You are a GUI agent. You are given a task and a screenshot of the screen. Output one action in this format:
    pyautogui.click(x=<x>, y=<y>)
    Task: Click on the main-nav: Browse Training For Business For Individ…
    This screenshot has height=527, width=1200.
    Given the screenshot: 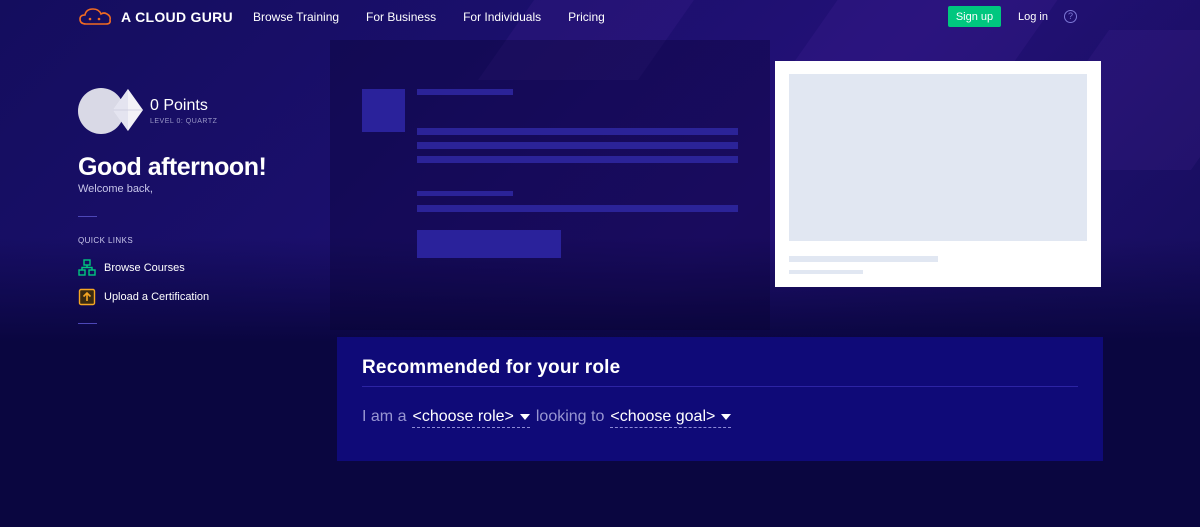 What is the action you would take?
    pyautogui.click(x=442, y=17)
    